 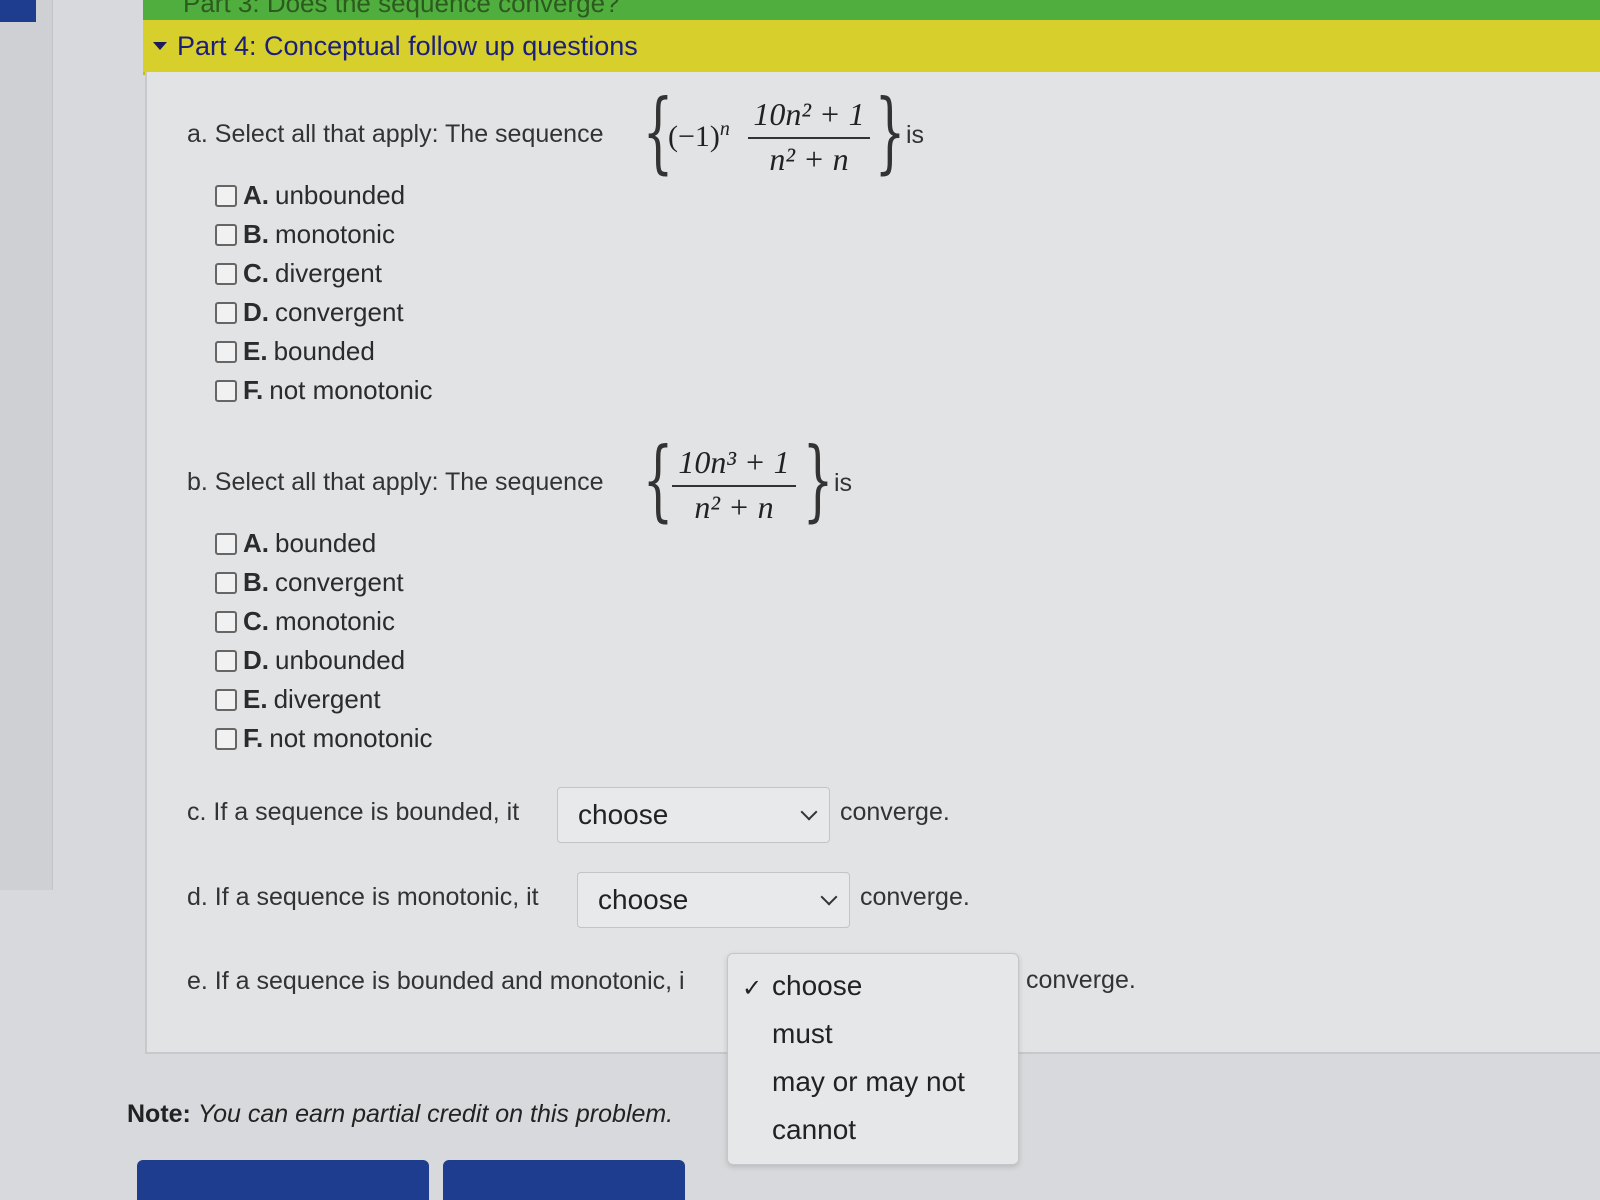 What do you see at coordinates (868, 1082) in the screenshot?
I see `dropdown-option-may-or-may-not: may or may not` at bounding box center [868, 1082].